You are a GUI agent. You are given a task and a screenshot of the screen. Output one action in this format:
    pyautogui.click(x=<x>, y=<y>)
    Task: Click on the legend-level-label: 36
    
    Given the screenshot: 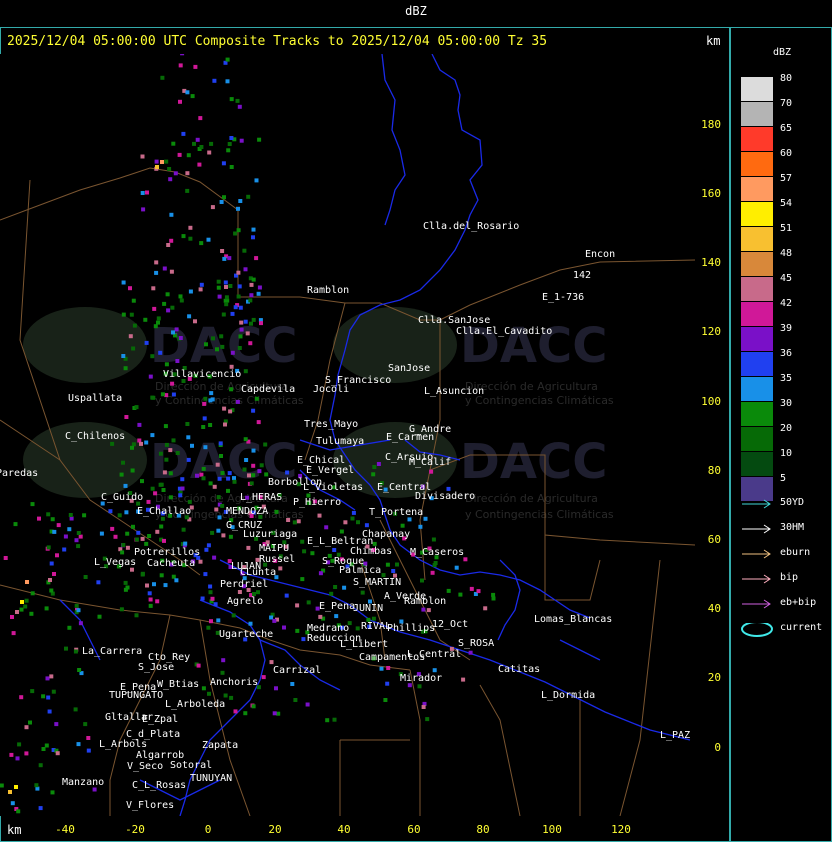 What is the action you would take?
    pyautogui.click(x=786, y=353)
    